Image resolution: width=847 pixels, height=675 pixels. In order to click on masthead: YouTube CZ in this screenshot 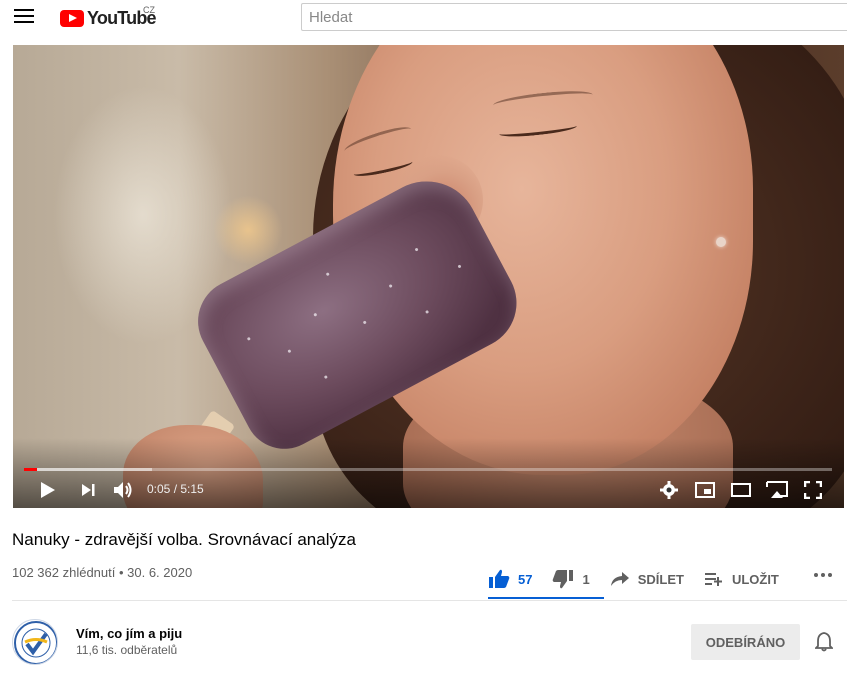, I will do `click(423, 18)`.